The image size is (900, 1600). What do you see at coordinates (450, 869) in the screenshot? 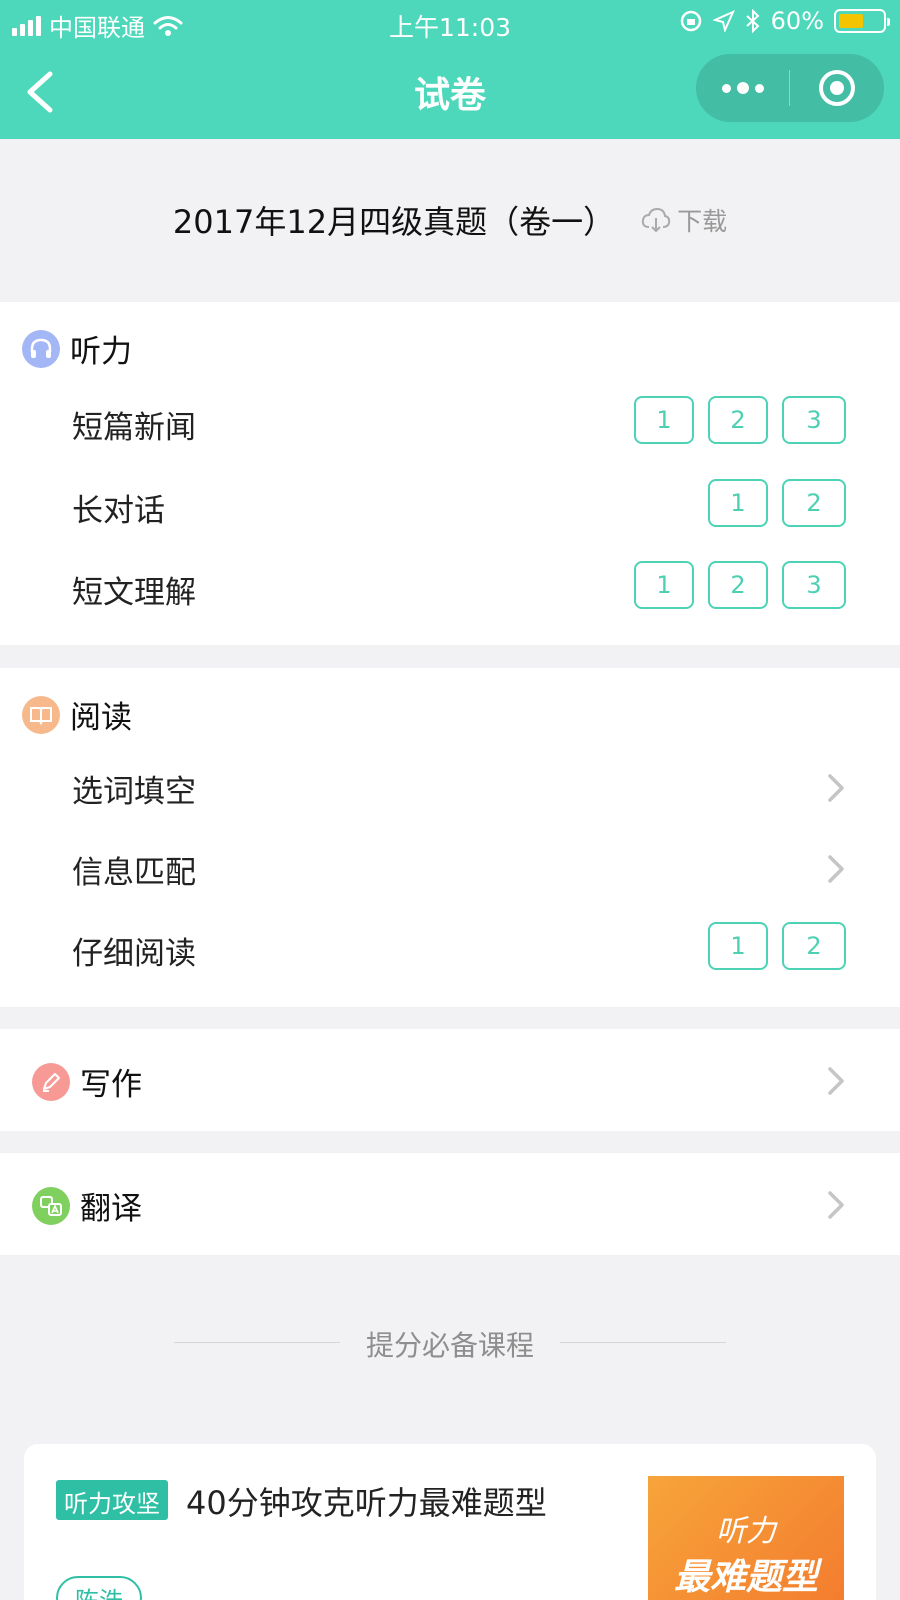
I see `list-item: 信息匹配` at bounding box center [450, 869].